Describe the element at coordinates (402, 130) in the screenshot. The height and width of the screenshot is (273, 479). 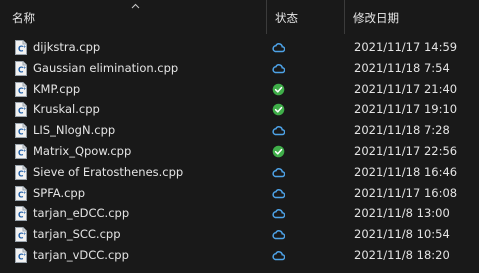
I see `file-date-modified: 2021/11/18 7:28` at that location.